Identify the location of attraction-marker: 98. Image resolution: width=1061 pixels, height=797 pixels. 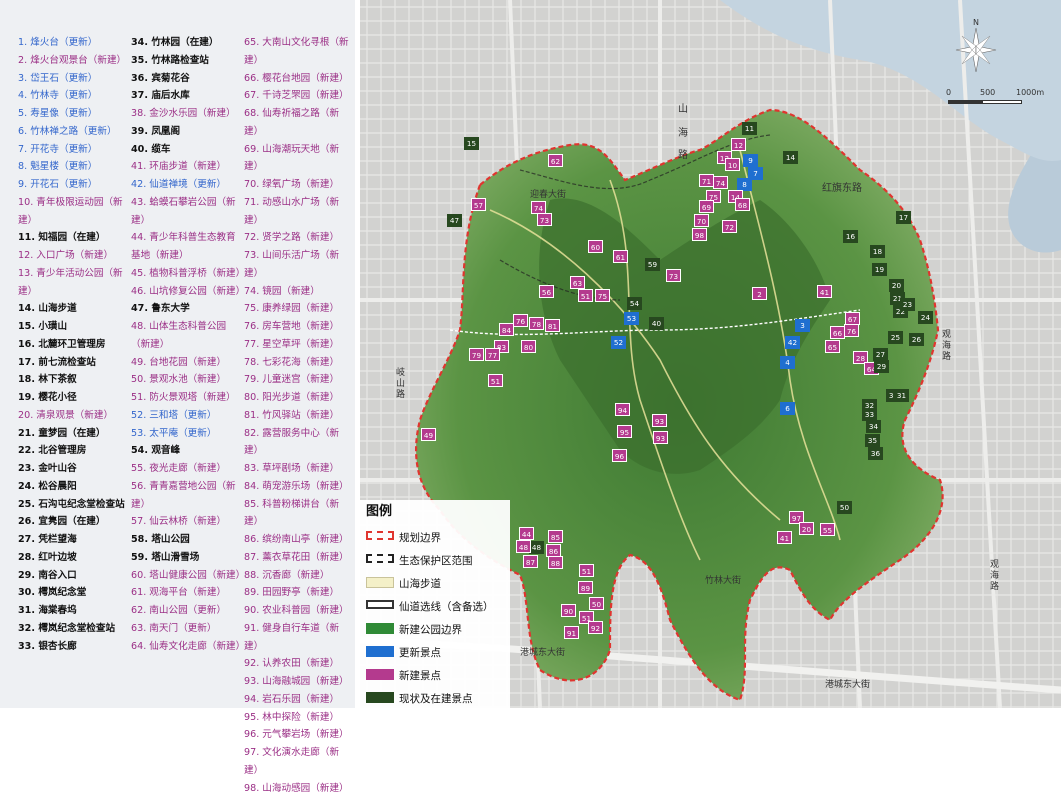
(699, 234).